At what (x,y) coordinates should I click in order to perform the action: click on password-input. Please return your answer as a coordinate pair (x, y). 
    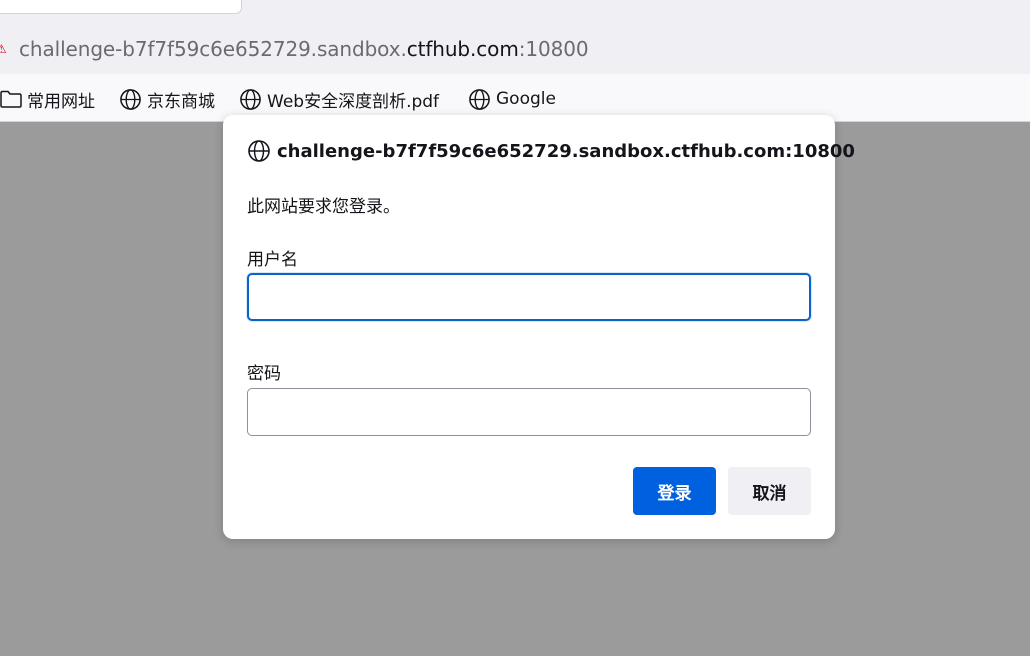
    Looking at the image, I should click on (529, 412).